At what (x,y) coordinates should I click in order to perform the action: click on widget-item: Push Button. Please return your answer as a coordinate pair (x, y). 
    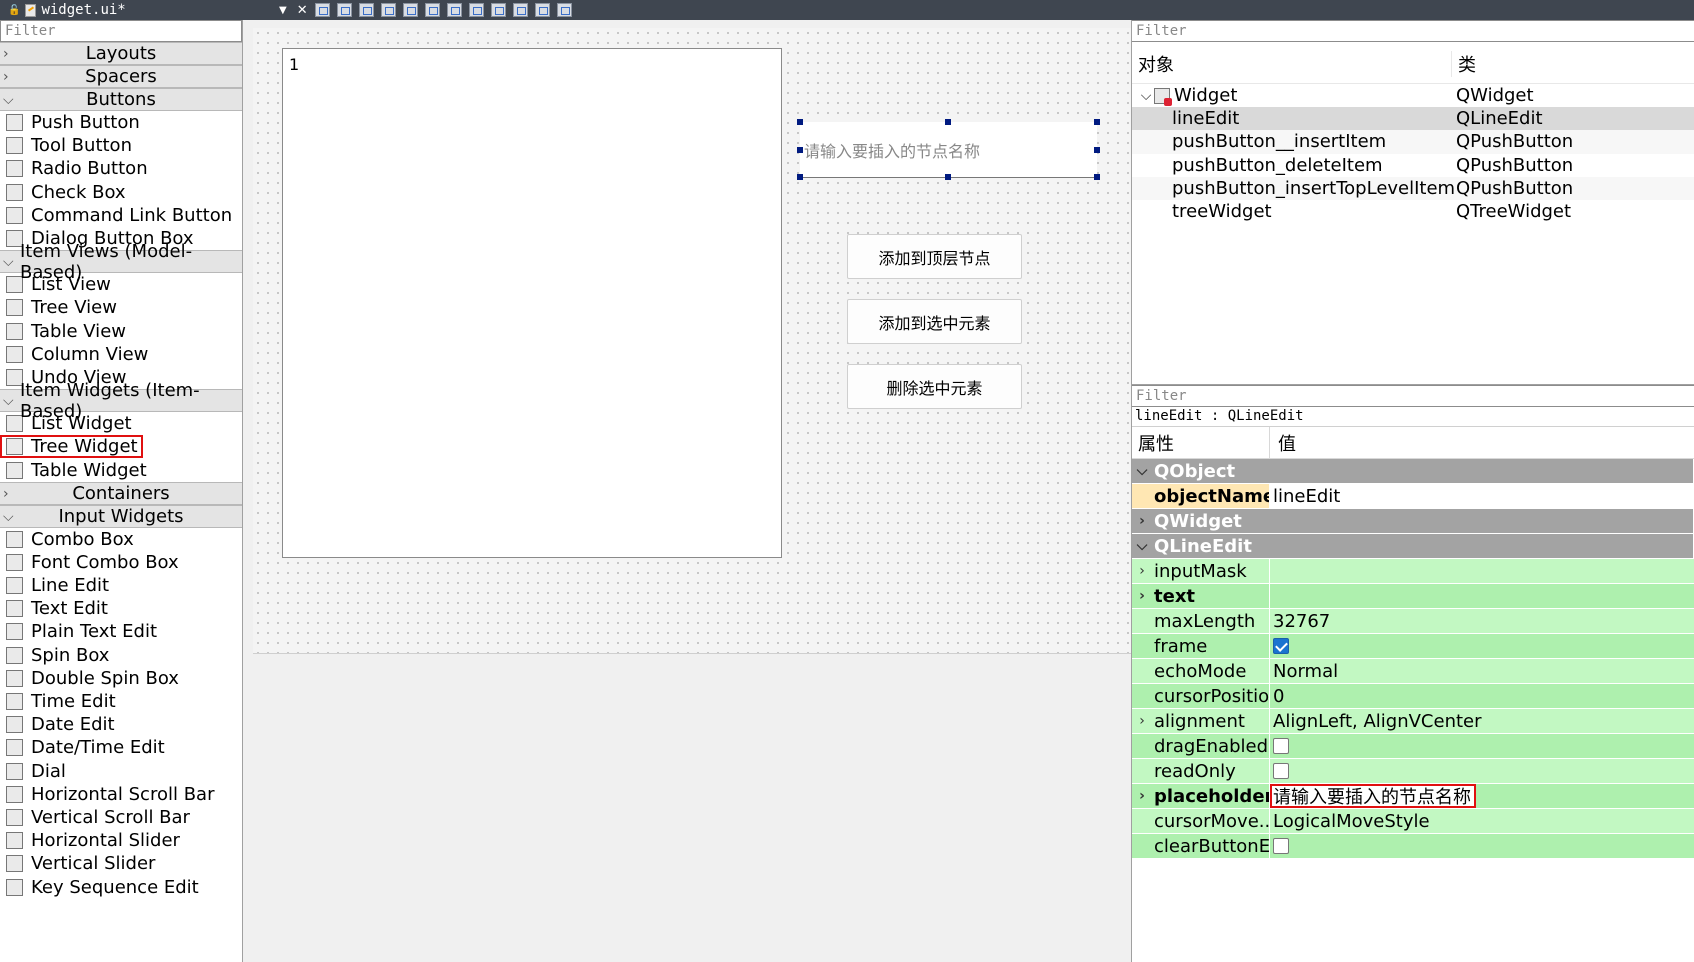
    Looking at the image, I should click on (121, 122).